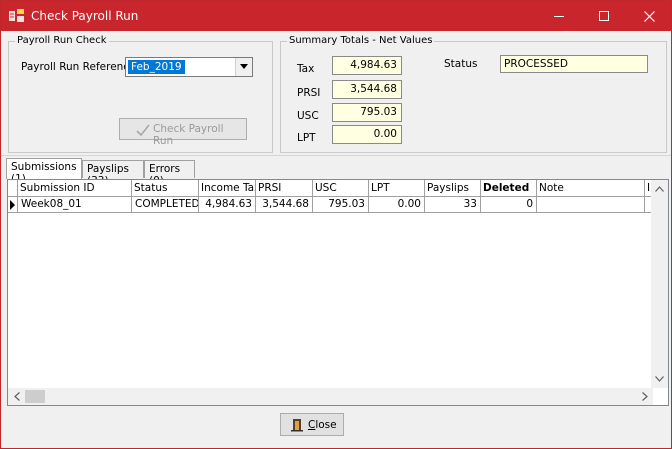  What do you see at coordinates (453, 205) in the screenshot?
I see `cell-payslips: 33` at bounding box center [453, 205].